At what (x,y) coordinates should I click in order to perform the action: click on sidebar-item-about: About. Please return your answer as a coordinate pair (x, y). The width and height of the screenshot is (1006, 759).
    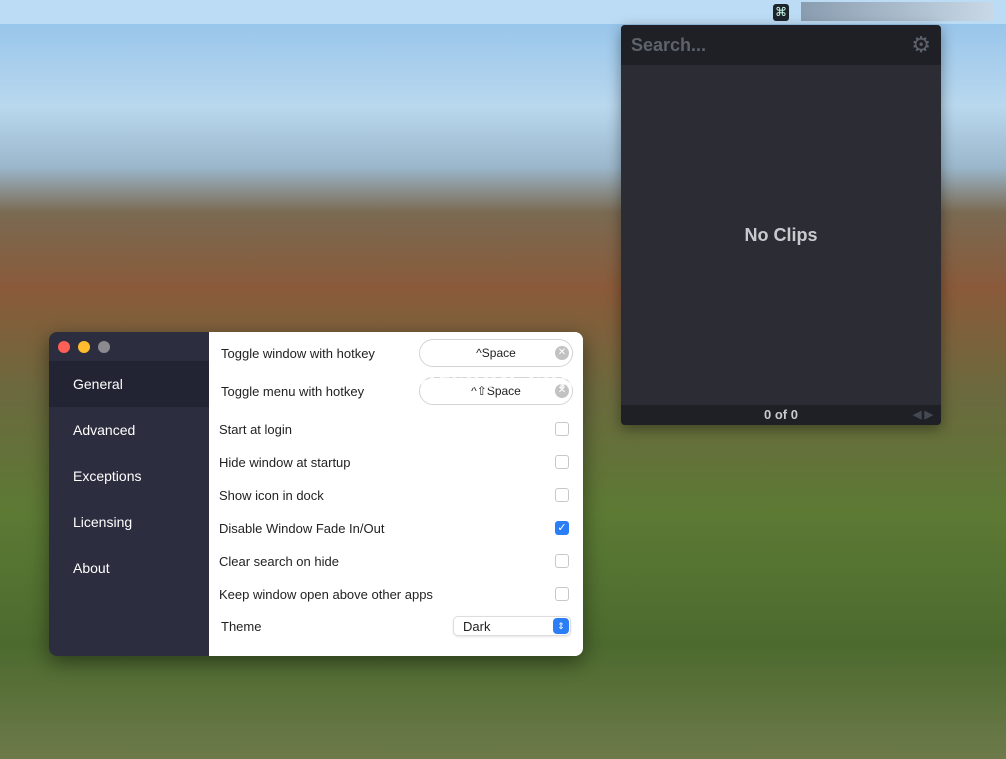
    Looking at the image, I should click on (129, 568).